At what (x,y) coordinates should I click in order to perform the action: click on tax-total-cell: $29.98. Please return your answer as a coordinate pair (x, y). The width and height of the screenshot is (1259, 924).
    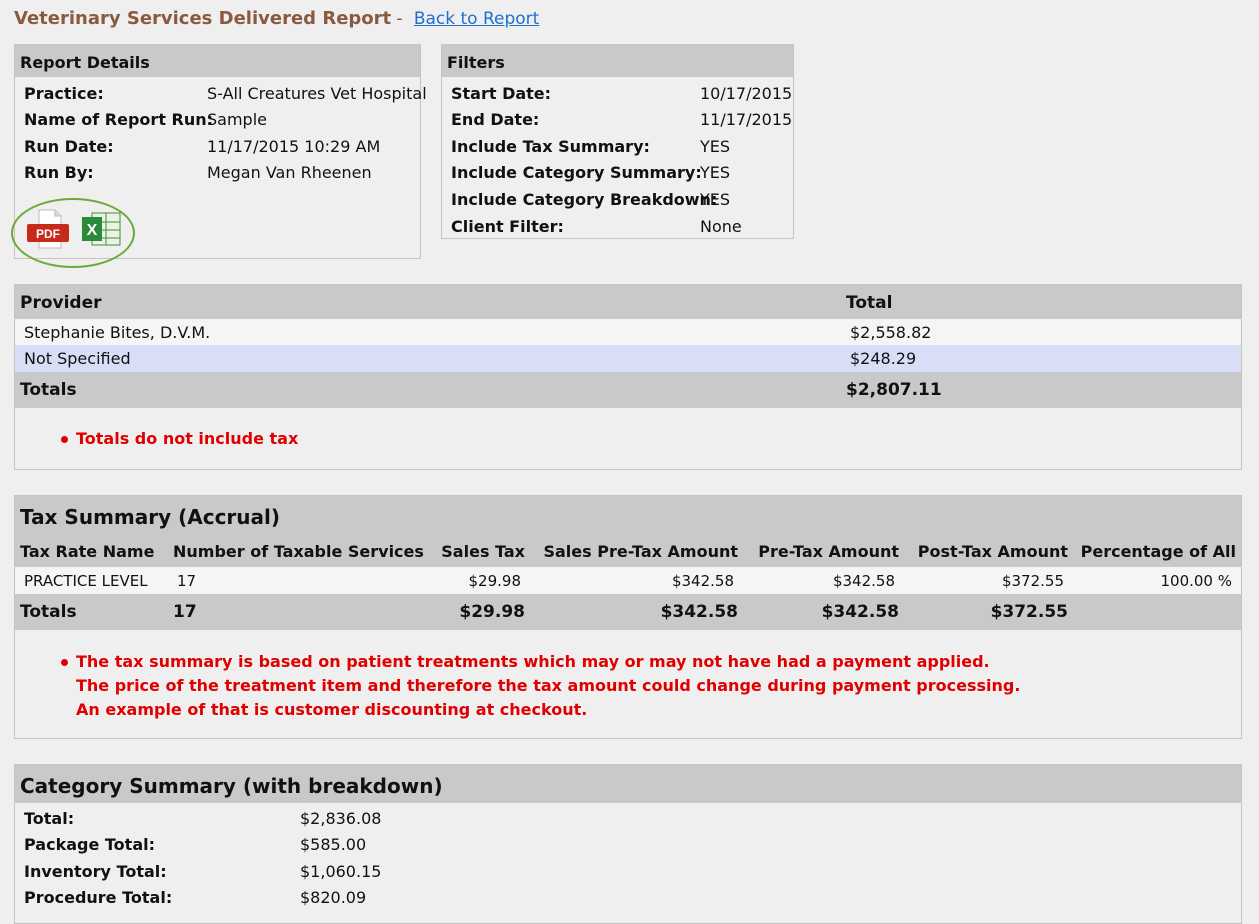
    Looking at the image, I should click on (492, 612).